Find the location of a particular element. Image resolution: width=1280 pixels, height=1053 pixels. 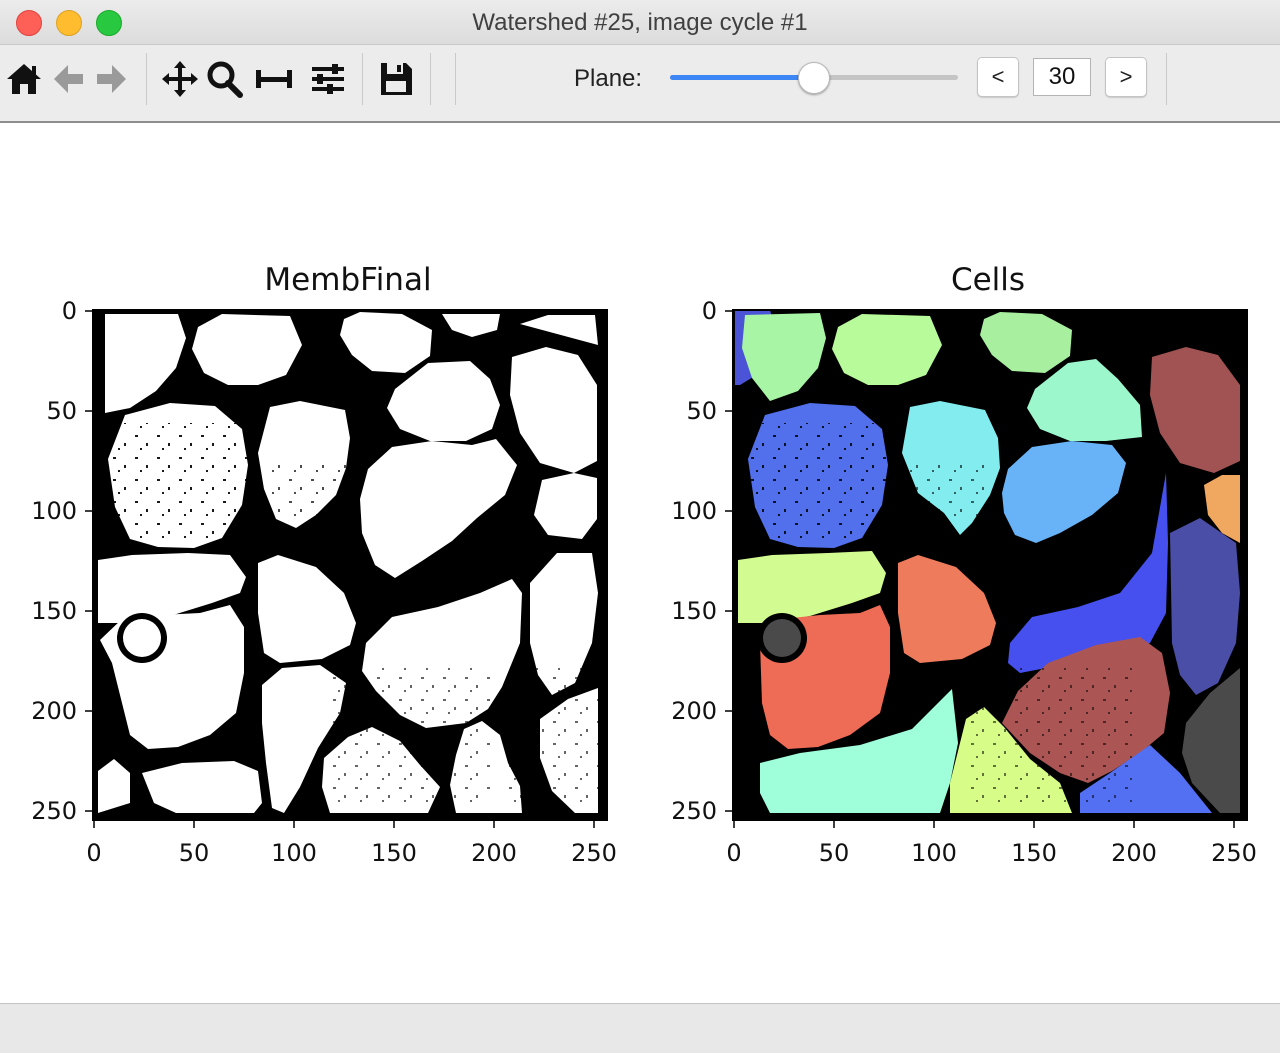

status-bar is located at coordinates (640, 1028).